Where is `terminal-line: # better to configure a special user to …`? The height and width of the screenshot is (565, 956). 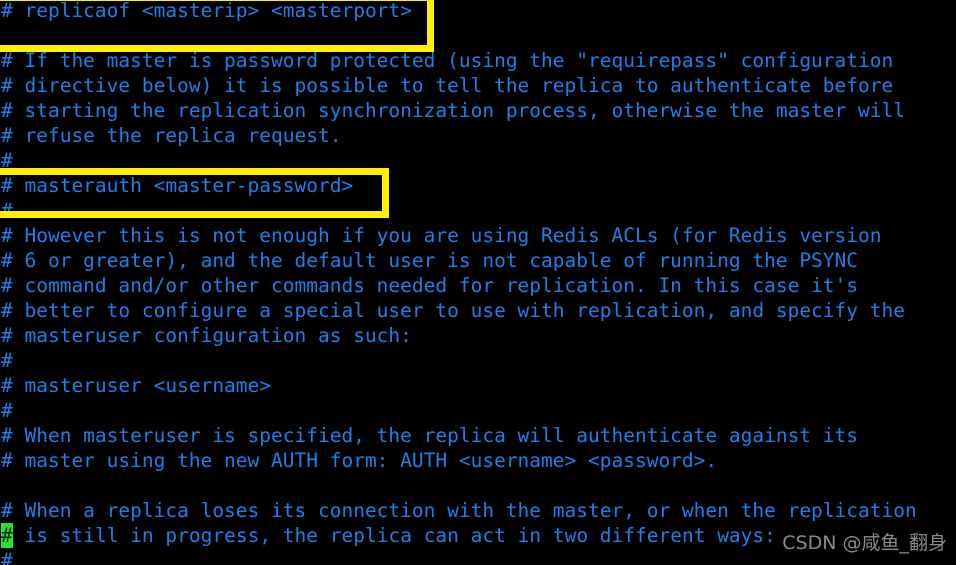
terminal-line: # better to configure a special user to … is located at coordinates (453, 310).